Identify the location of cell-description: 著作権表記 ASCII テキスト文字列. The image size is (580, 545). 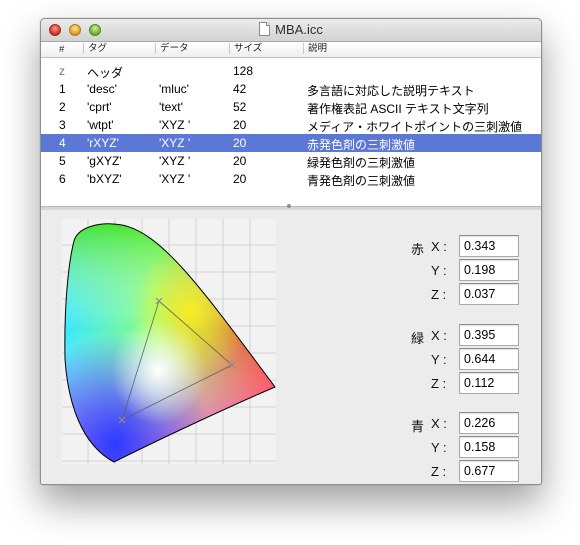
(398, 109).